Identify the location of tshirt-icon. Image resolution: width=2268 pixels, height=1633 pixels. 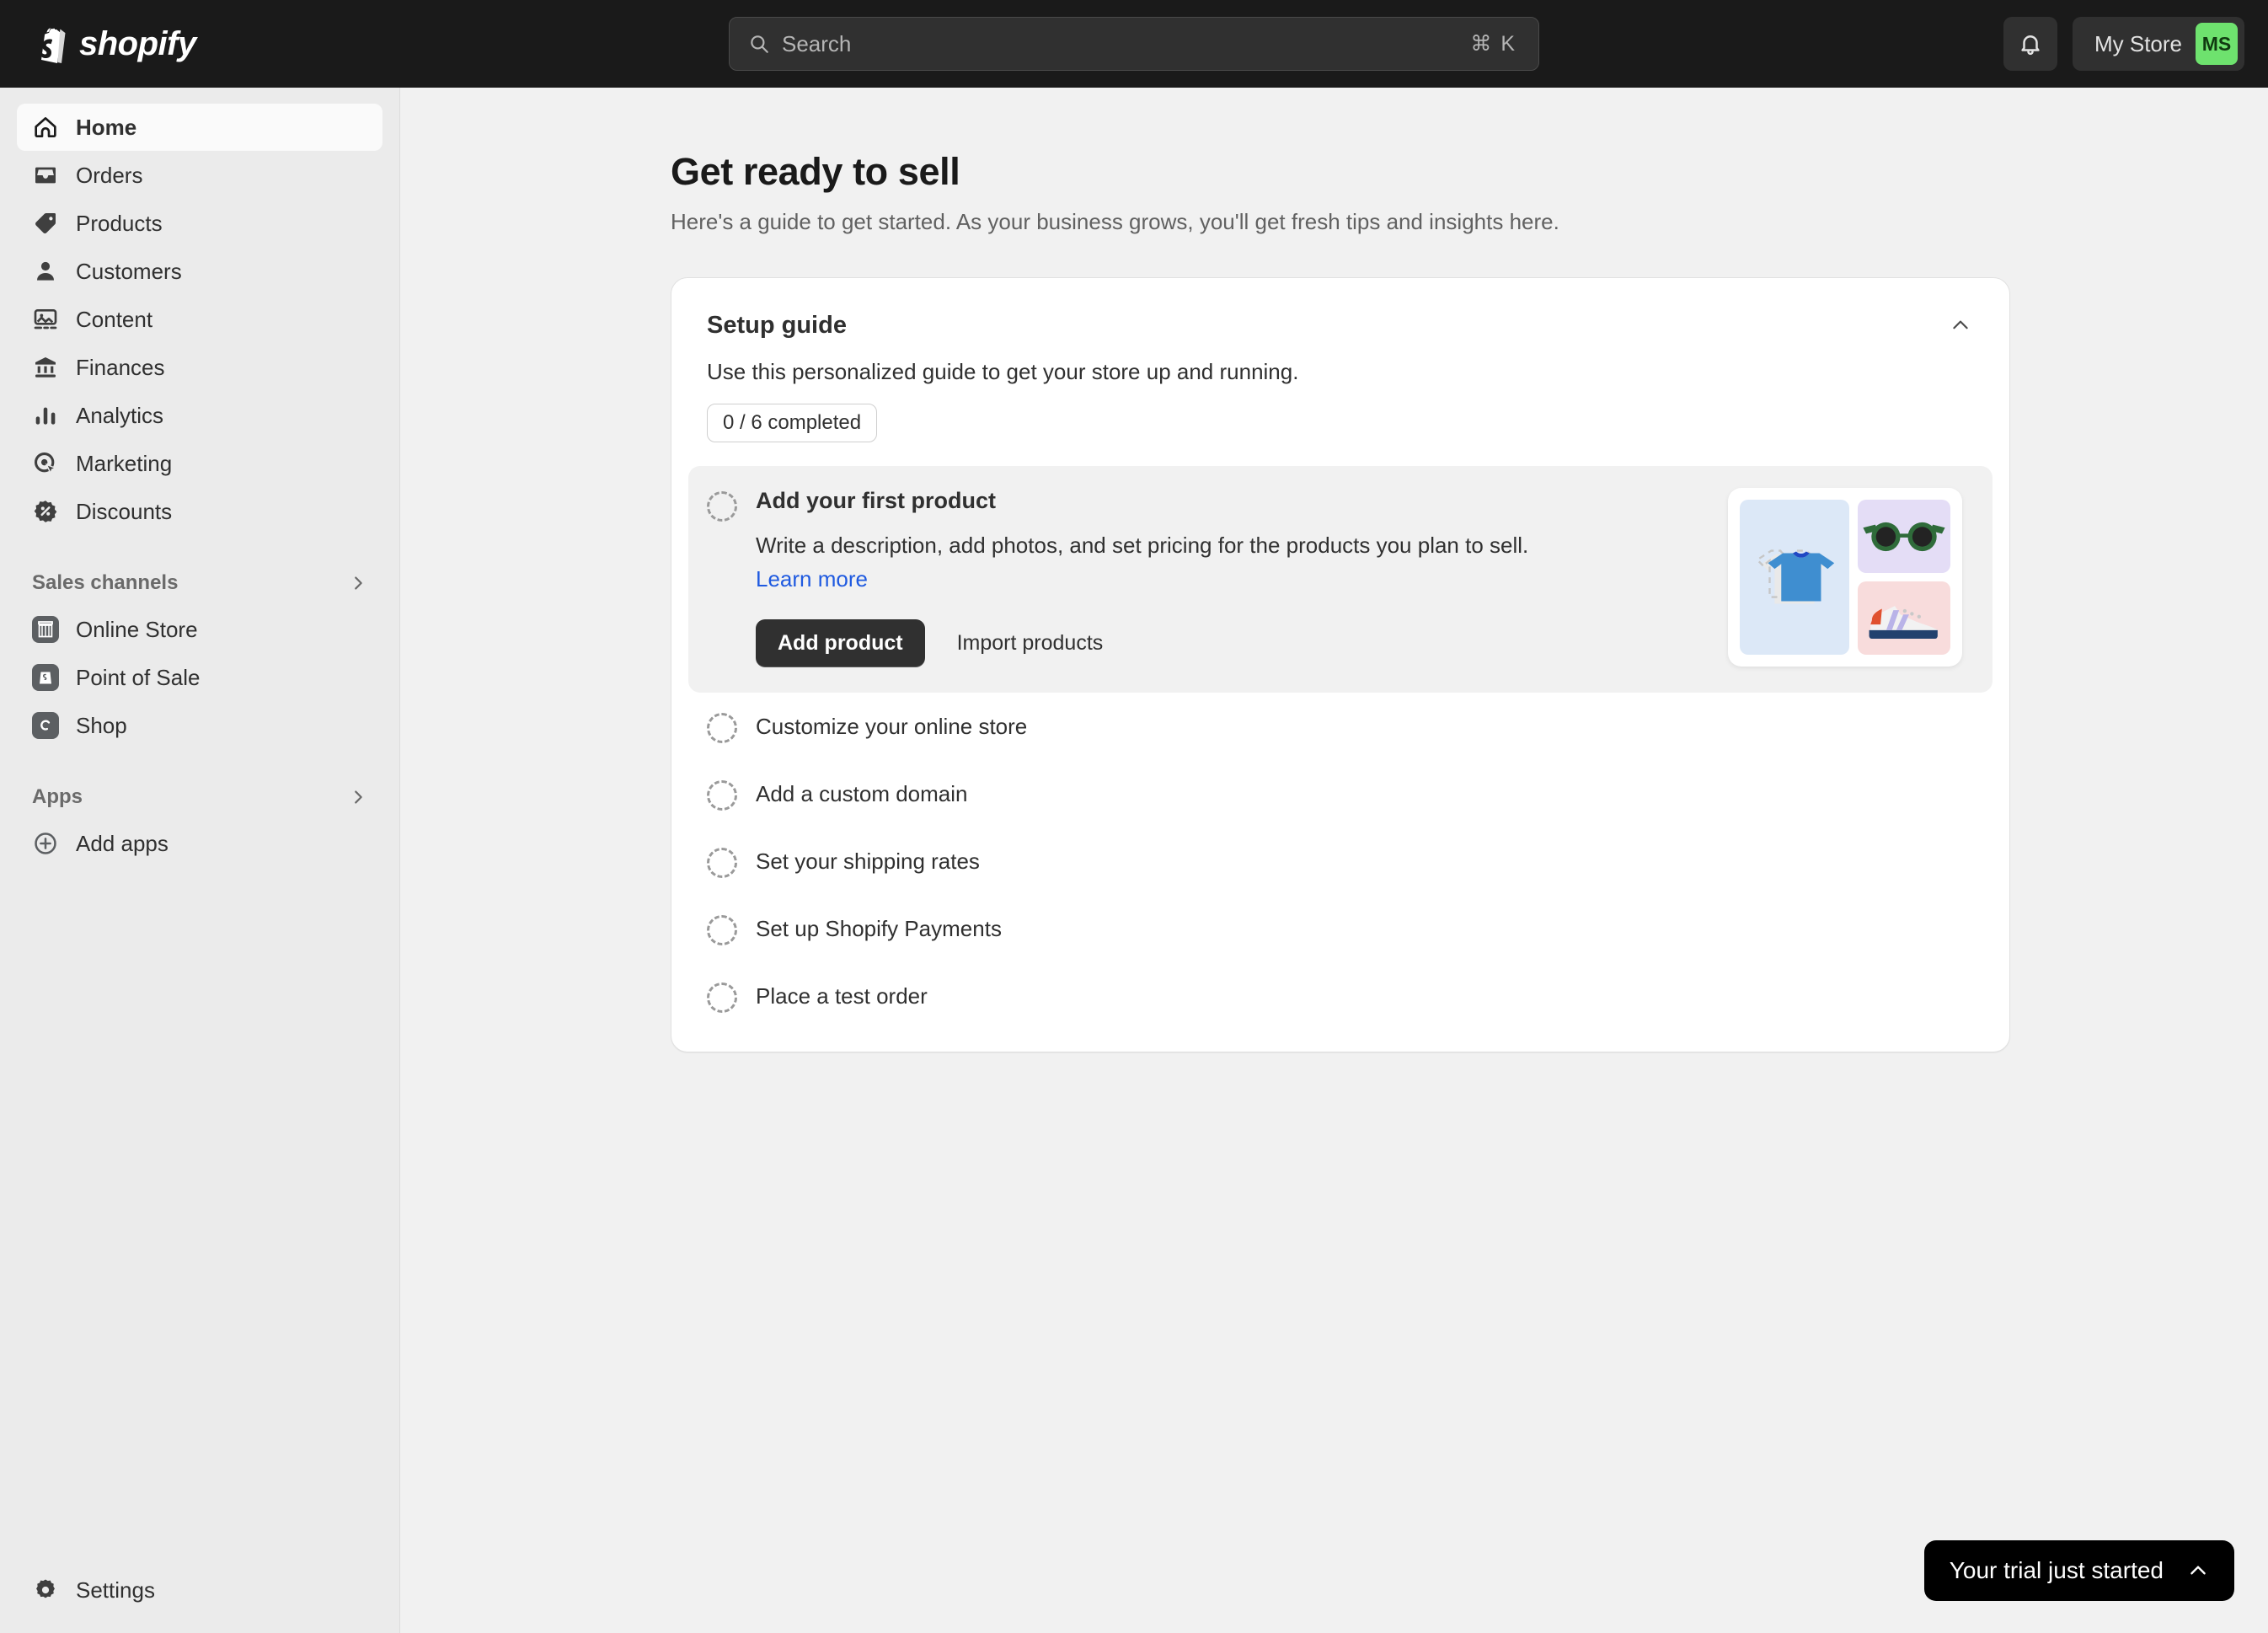
(1795, 576).